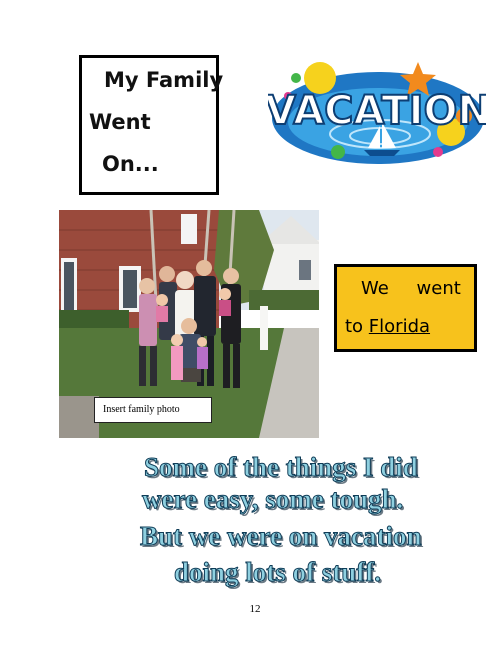 The width and height of the screenshot is (500, 647). I want to click on destination-box: We went to Florida, so click(405, 308).